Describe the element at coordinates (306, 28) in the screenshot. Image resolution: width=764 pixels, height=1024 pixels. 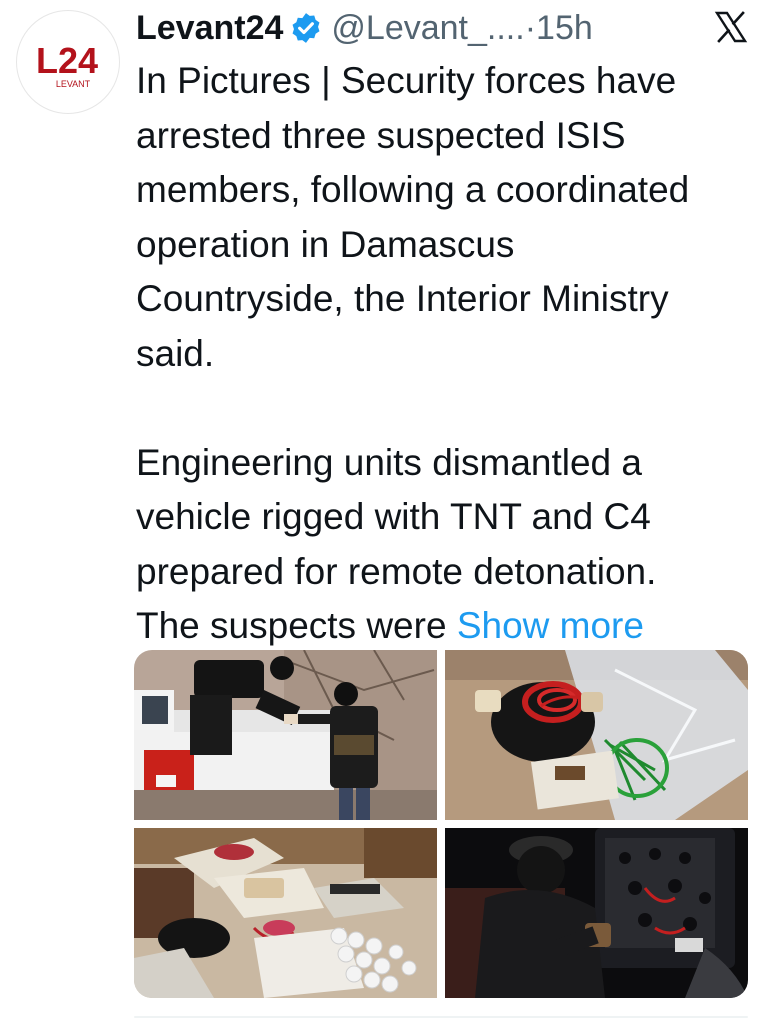
I see `verified-badge-icon` at that location.